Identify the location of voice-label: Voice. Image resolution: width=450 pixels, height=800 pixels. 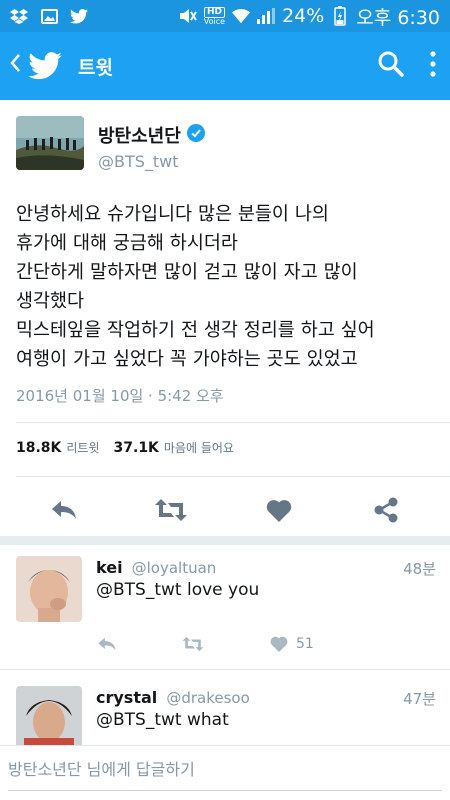
(214, 21).